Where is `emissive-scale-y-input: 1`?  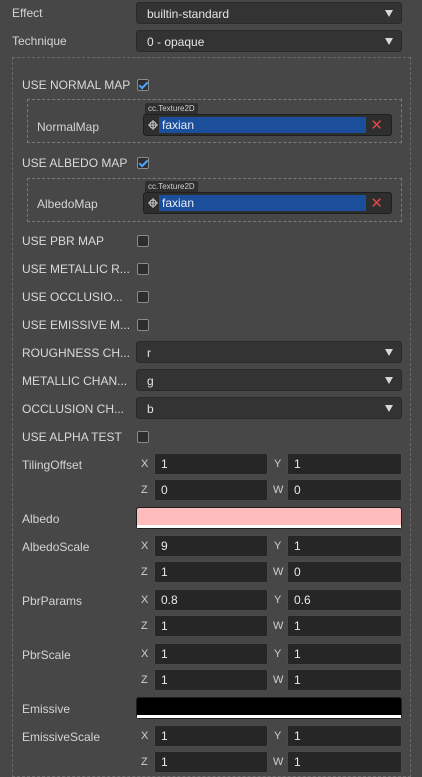
emissive-scale-y-input: 1 is located at coordinates (344, 736).